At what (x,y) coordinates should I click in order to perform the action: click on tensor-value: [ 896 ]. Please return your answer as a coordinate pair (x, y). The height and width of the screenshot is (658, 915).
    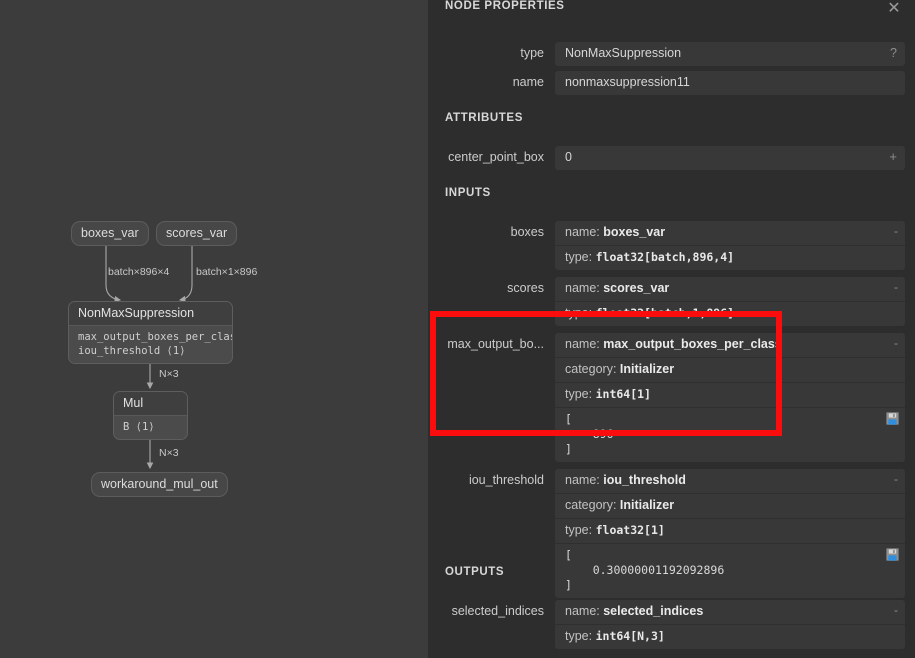
    Looking at the image, I should click on (589, 434).